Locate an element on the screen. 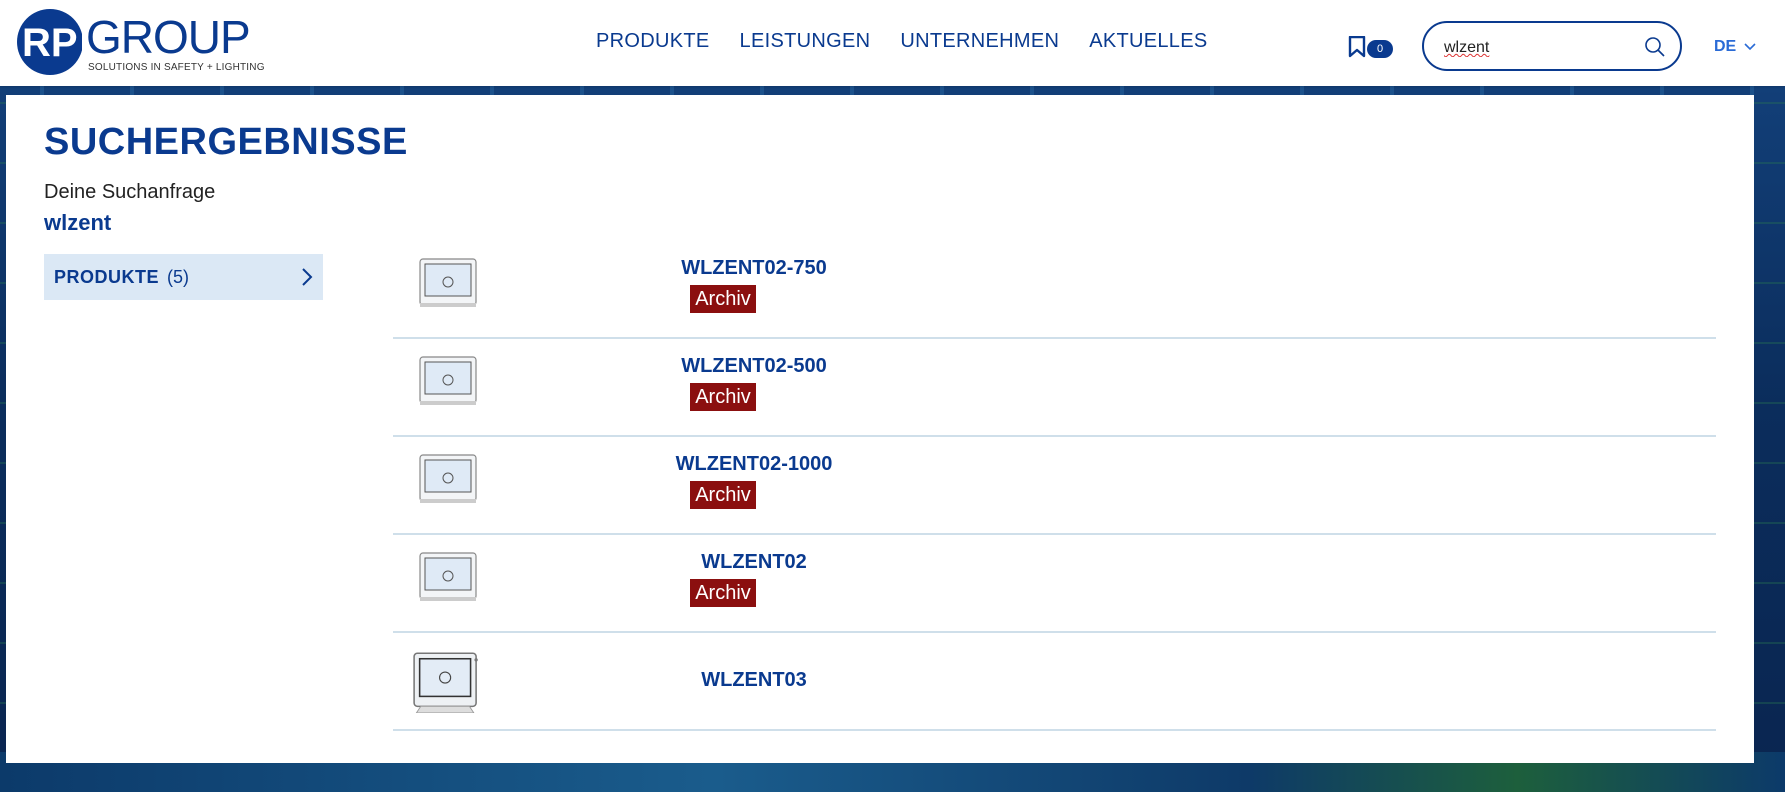  nav-item-leistungen: LEISTUNGEN is located at coordinates (805, 41).